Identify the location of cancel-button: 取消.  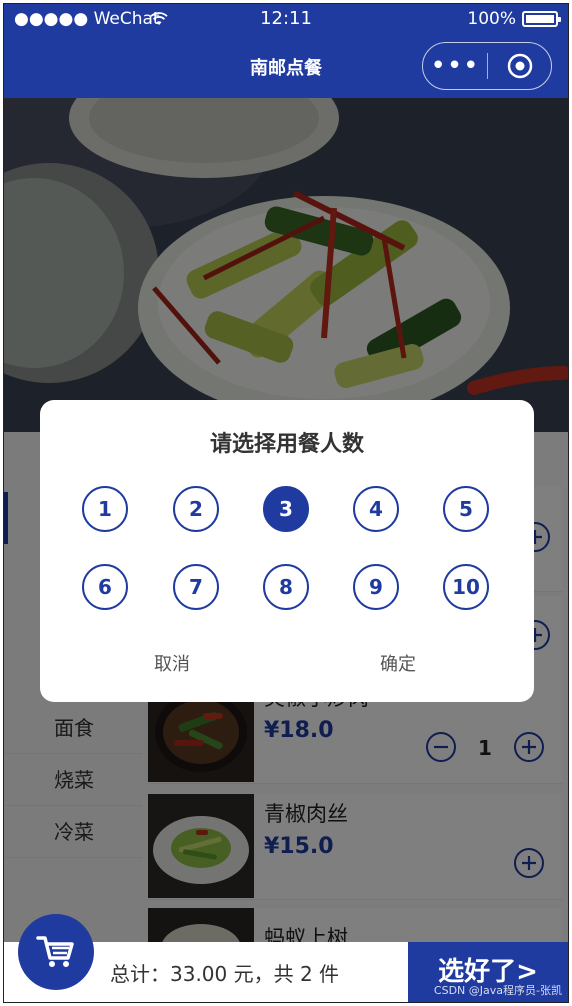
(172, 663).